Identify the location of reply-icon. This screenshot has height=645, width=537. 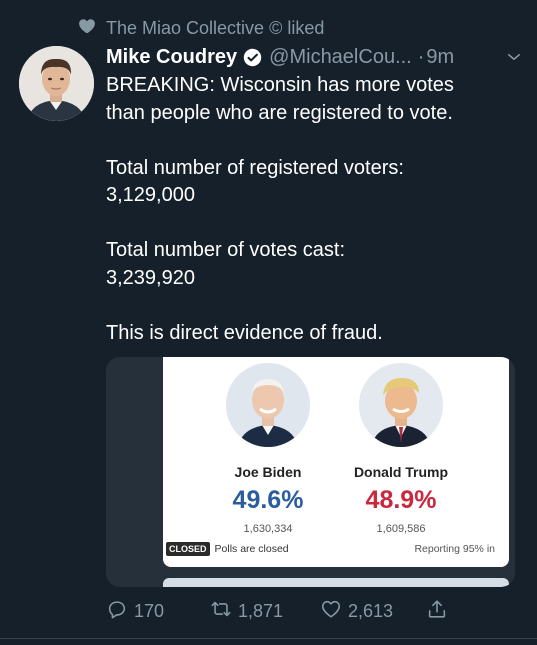
(117, 611).